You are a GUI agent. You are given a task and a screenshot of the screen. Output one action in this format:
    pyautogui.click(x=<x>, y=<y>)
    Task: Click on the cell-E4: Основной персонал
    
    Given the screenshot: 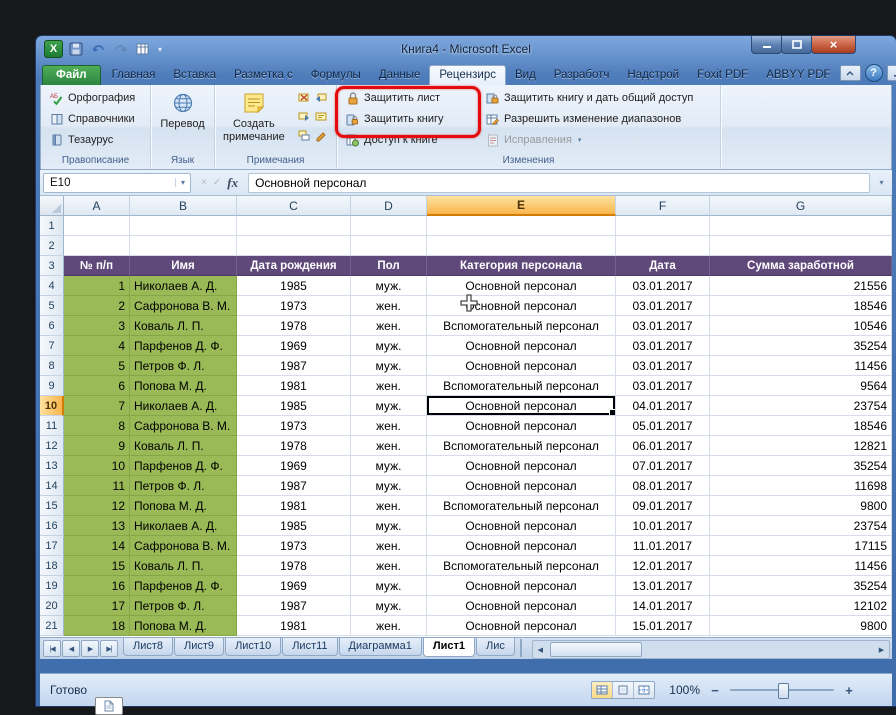 What is the action you would take?
    pyautogui.click(x=521, y=286)
    